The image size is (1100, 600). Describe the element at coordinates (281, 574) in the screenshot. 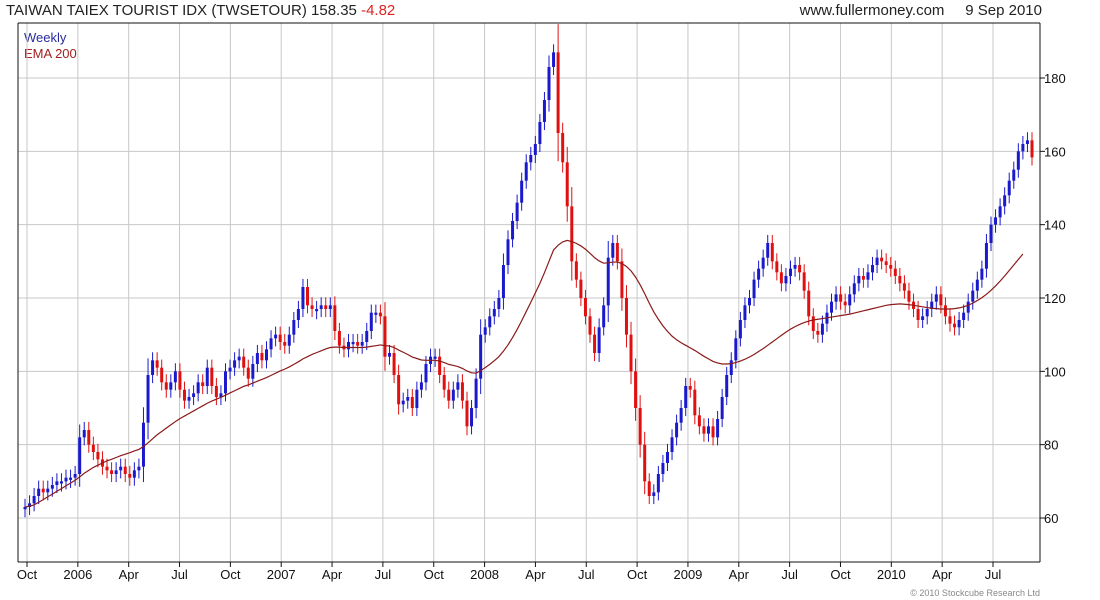

I see `x-tick-label: 2007` at that location.